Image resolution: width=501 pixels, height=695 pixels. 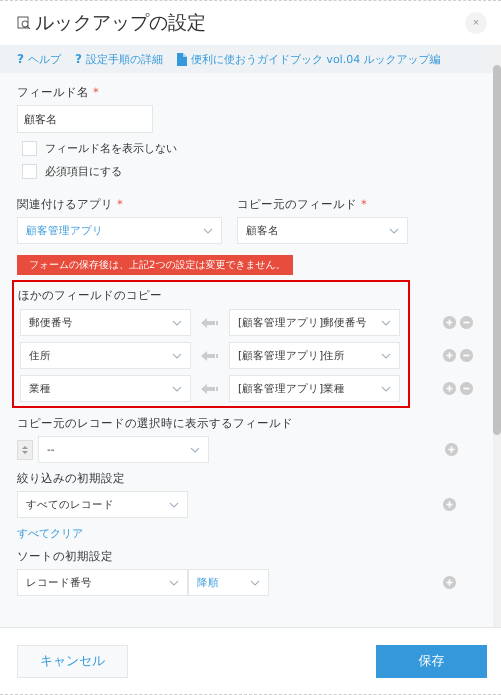 I want to click on field-label: コピー元のフィールド, so click(x=297, y=204).